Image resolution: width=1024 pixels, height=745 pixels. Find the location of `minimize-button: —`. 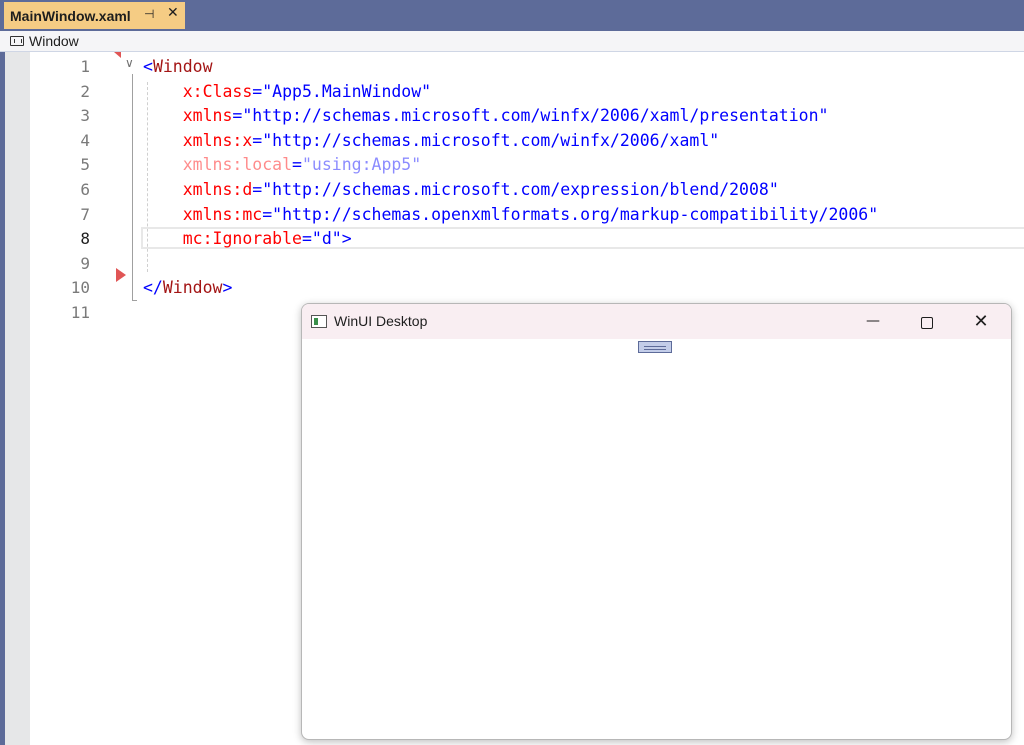

minimize-button: — is located at coordinates (873, 321).